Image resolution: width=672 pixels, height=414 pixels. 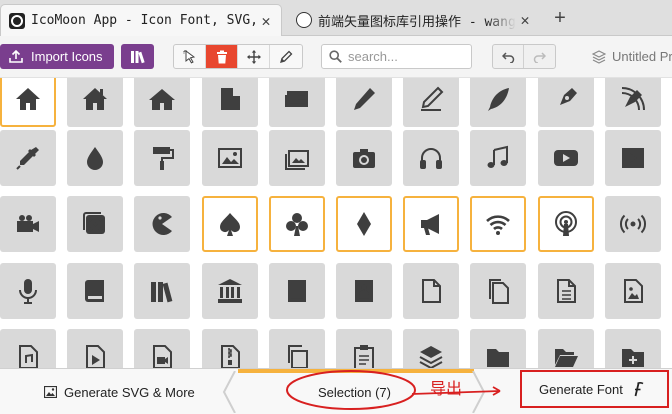 What do you see at coordinates (642, 56) in the screenshot?
I see `project-name: Untitled Project` at bounding box center [642, 56].